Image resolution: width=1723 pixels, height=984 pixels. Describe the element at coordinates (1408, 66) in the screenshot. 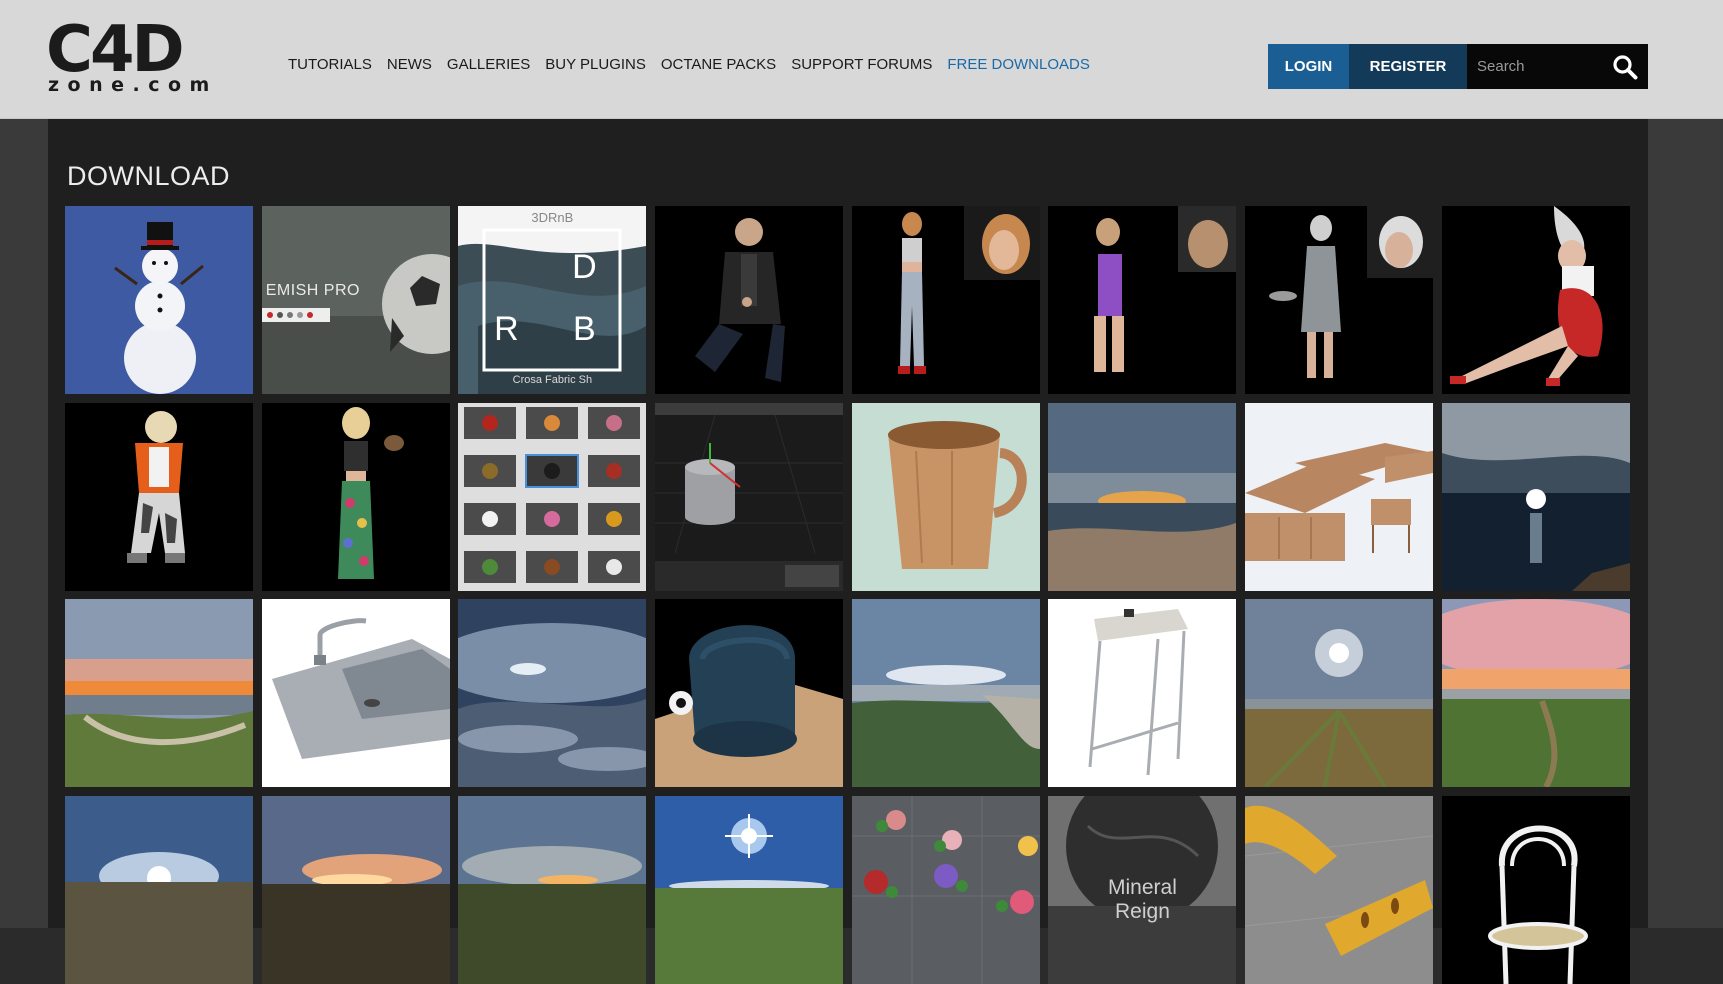

I see `register-button: REGISTER` at that location.